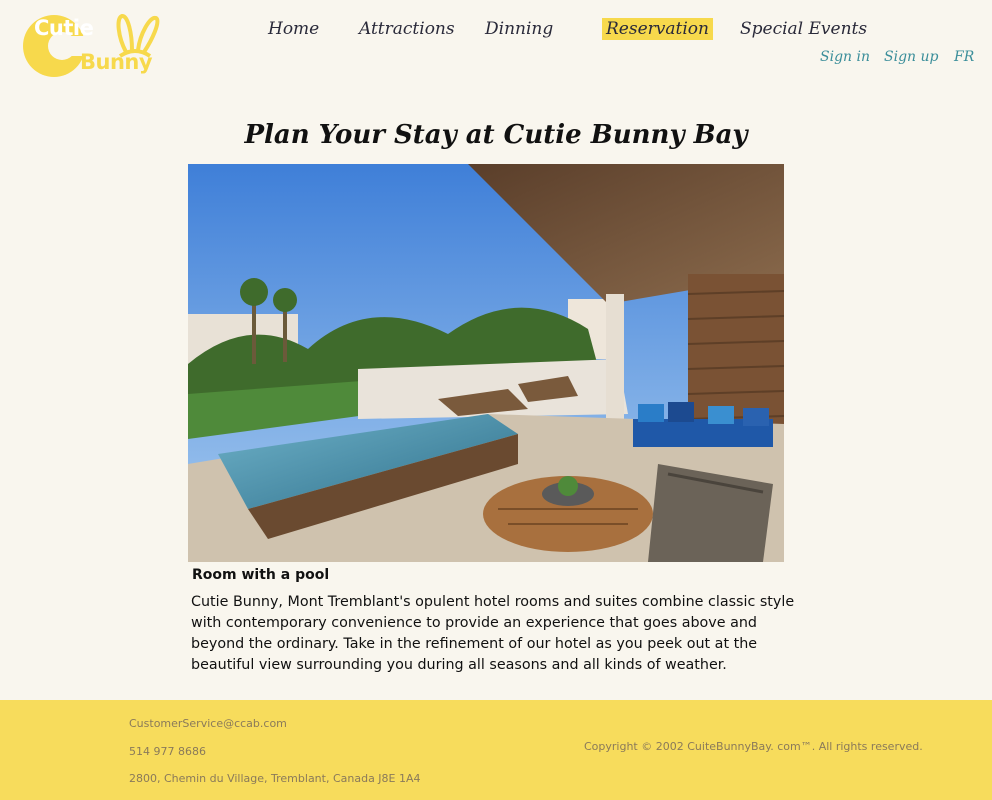  Describe the element at coordinates (261, 575) in the screenshot. I see `room-title: Room with a pool` at that location.